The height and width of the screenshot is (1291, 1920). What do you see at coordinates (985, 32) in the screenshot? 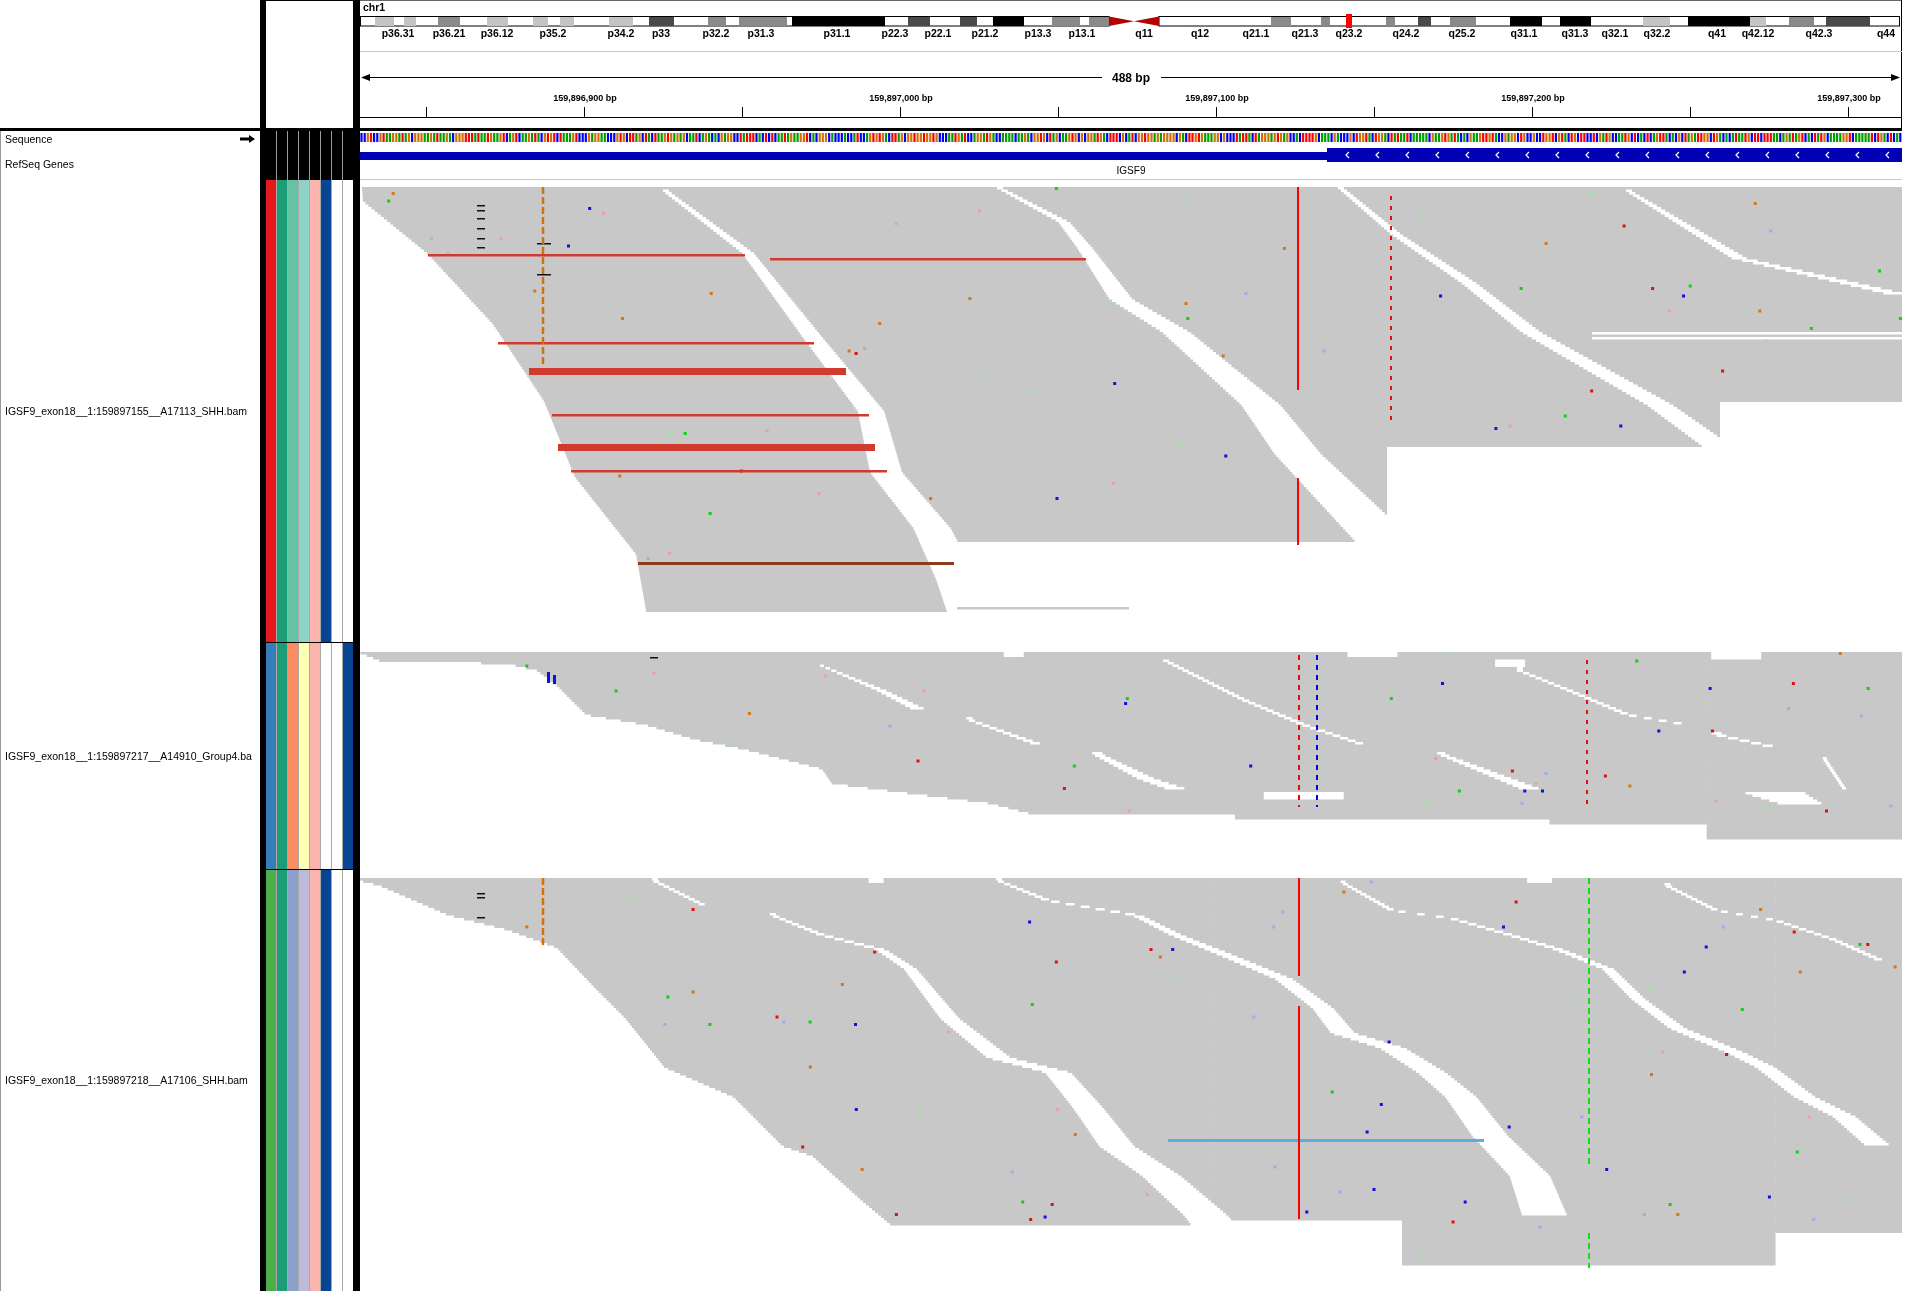
I see `cytoband-label: p21.2` at bounding box center [985, 32].